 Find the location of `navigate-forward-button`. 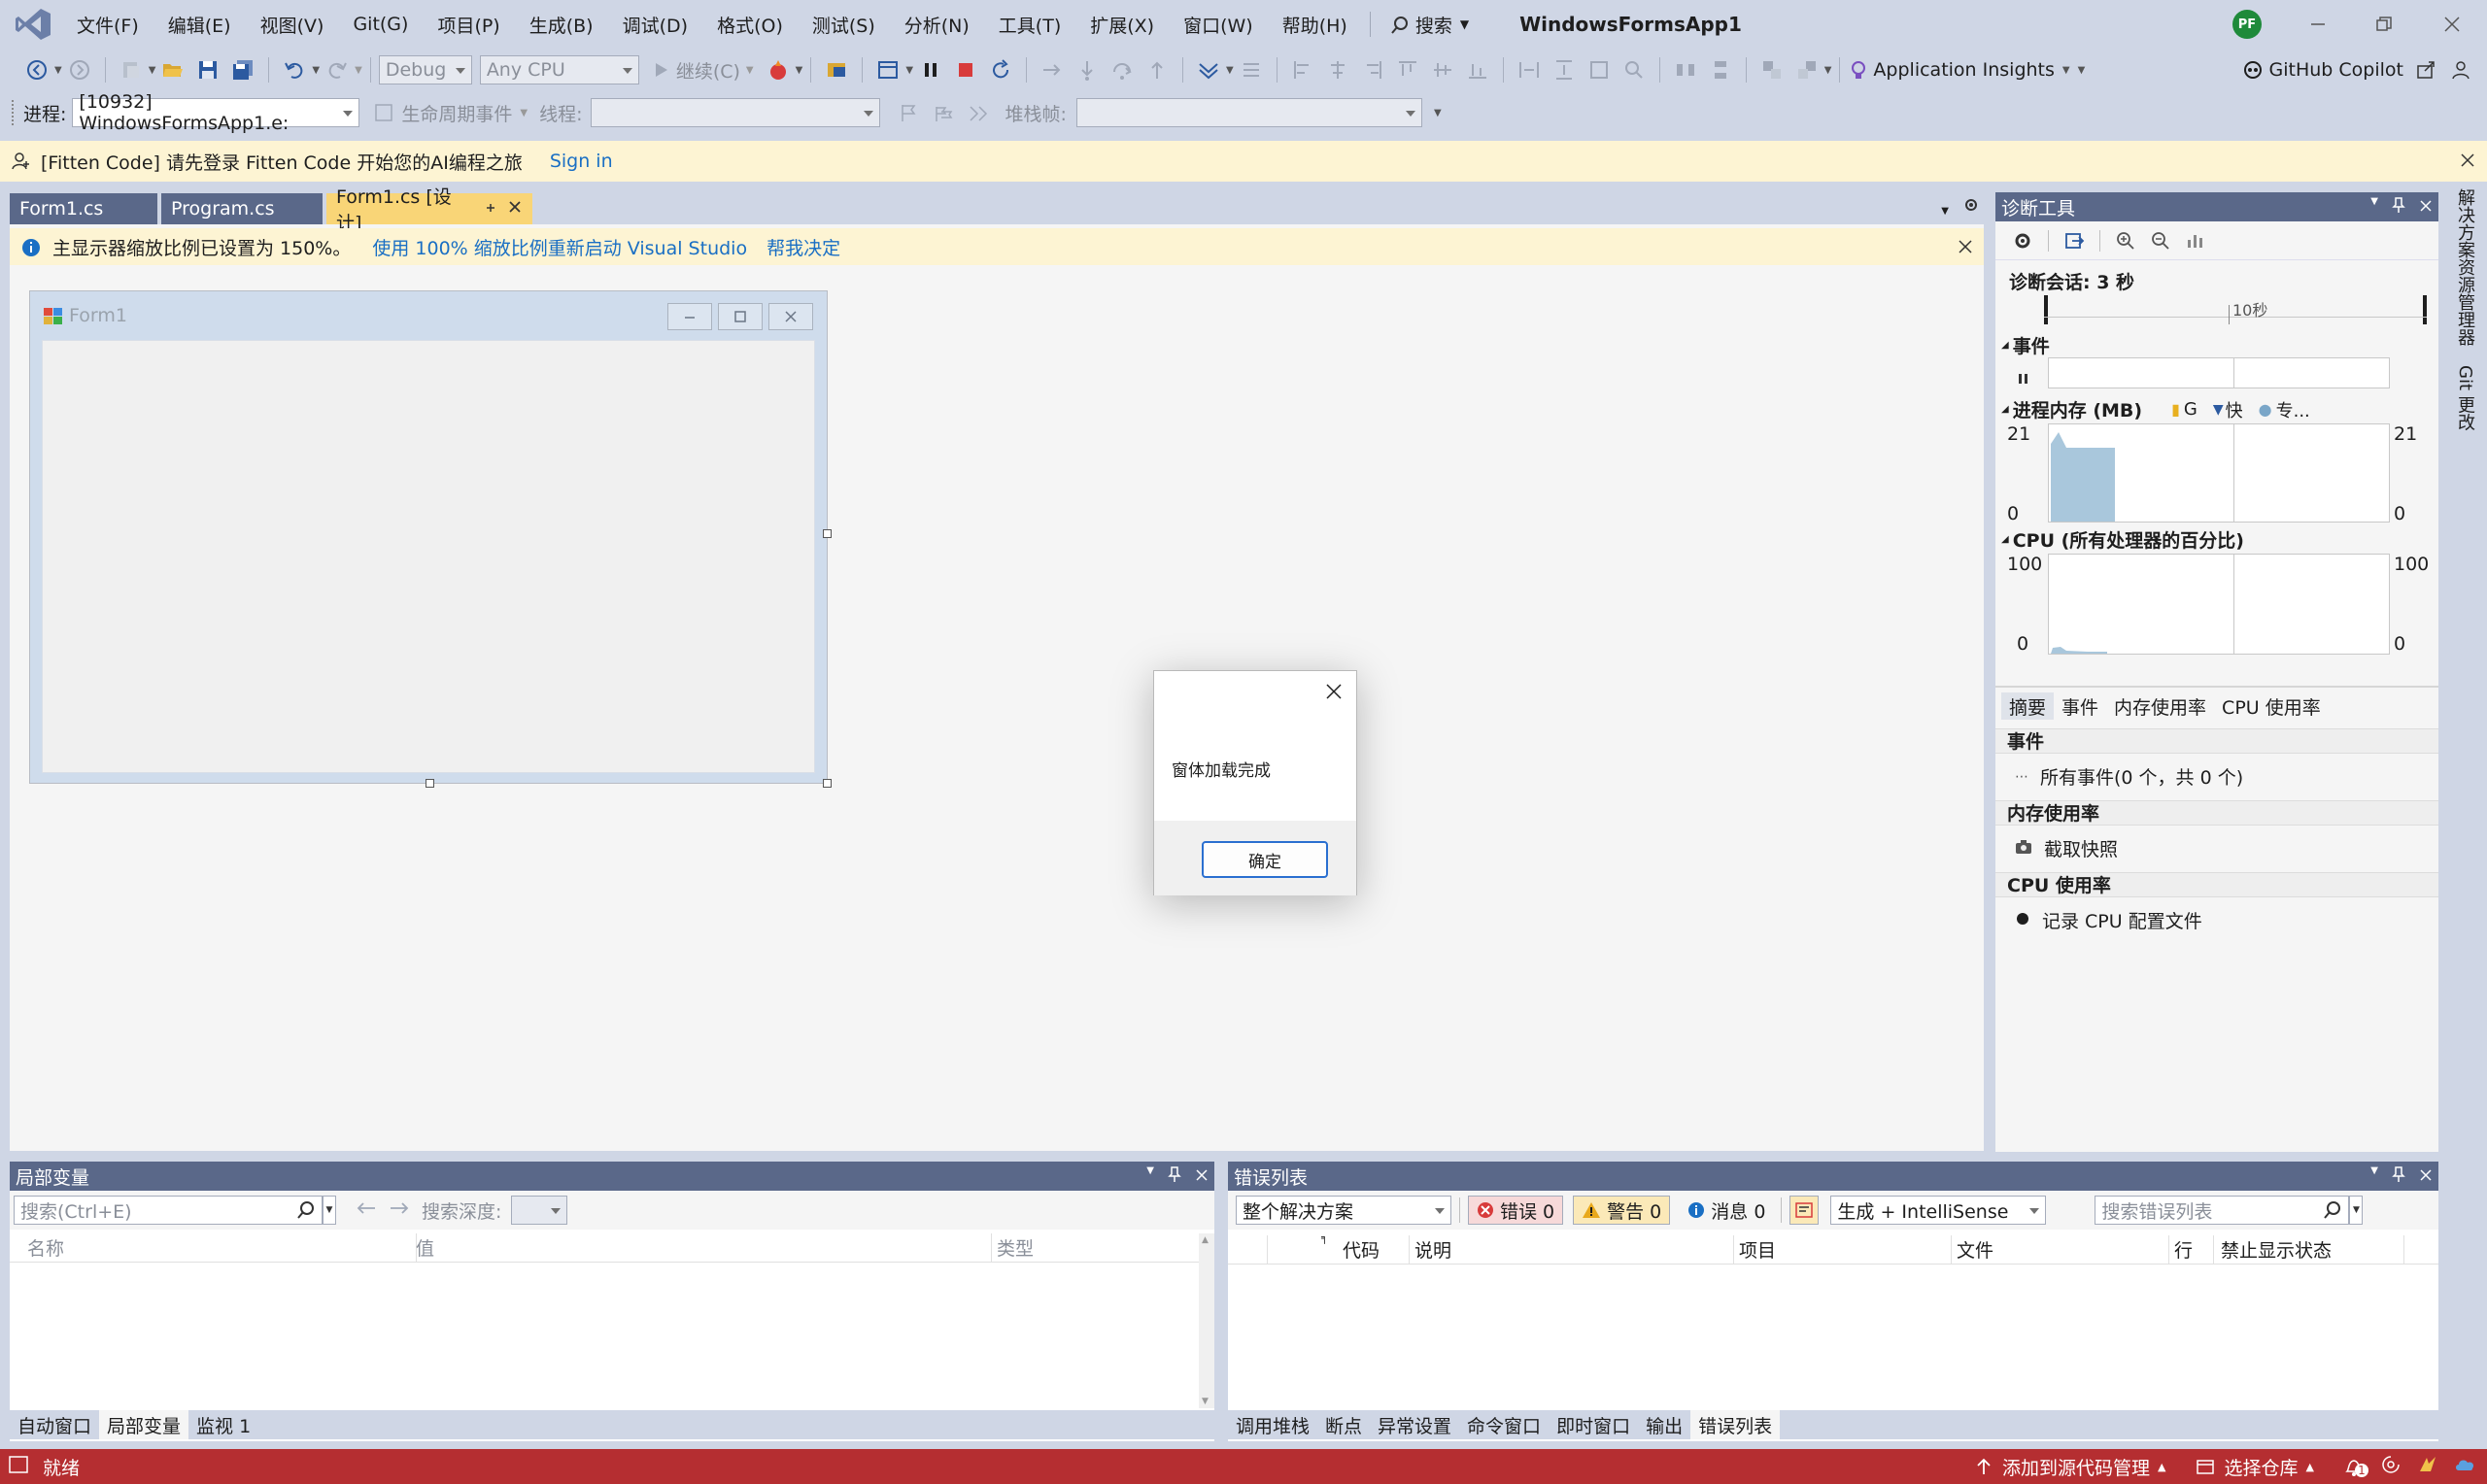

navigate-forward-button is located at coordinates (79, 70).